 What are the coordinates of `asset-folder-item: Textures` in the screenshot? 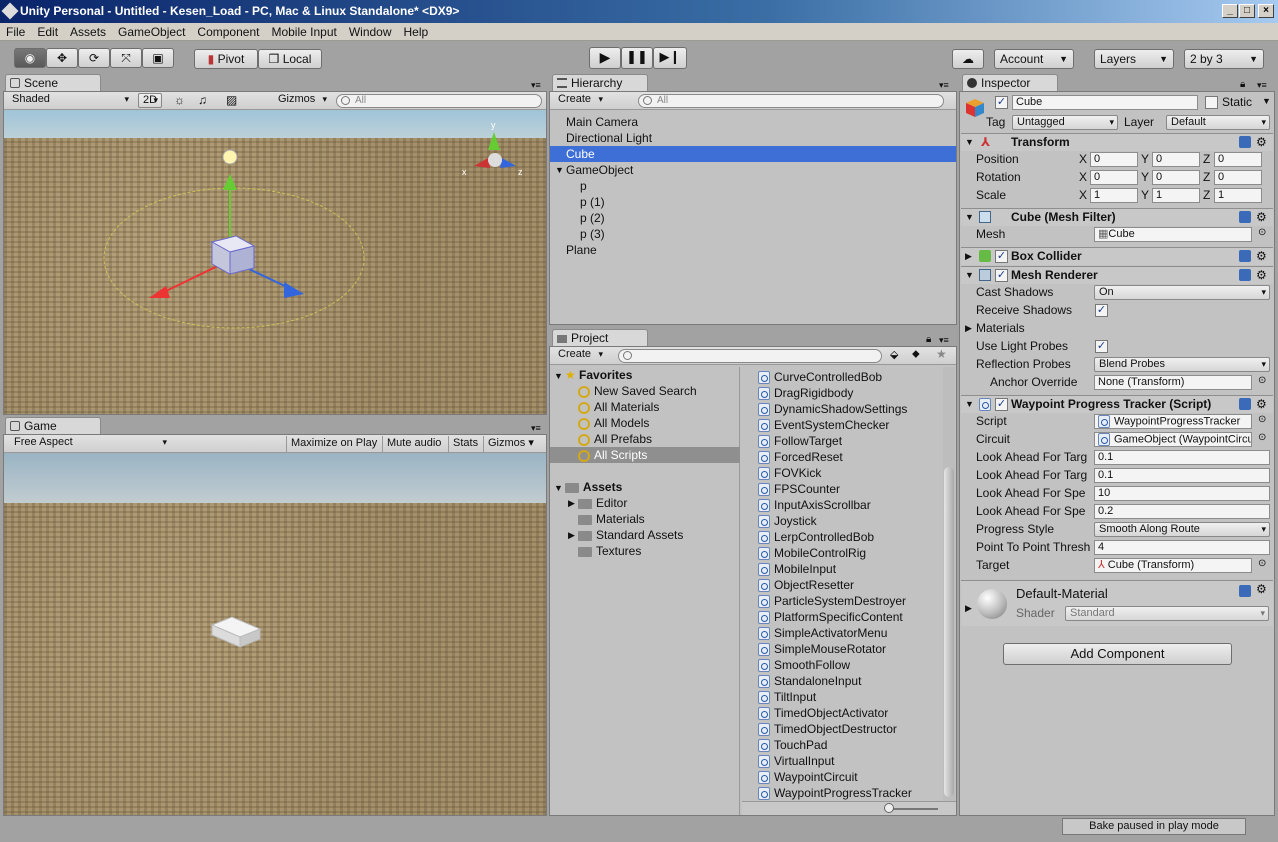 It's located at (645, 551).